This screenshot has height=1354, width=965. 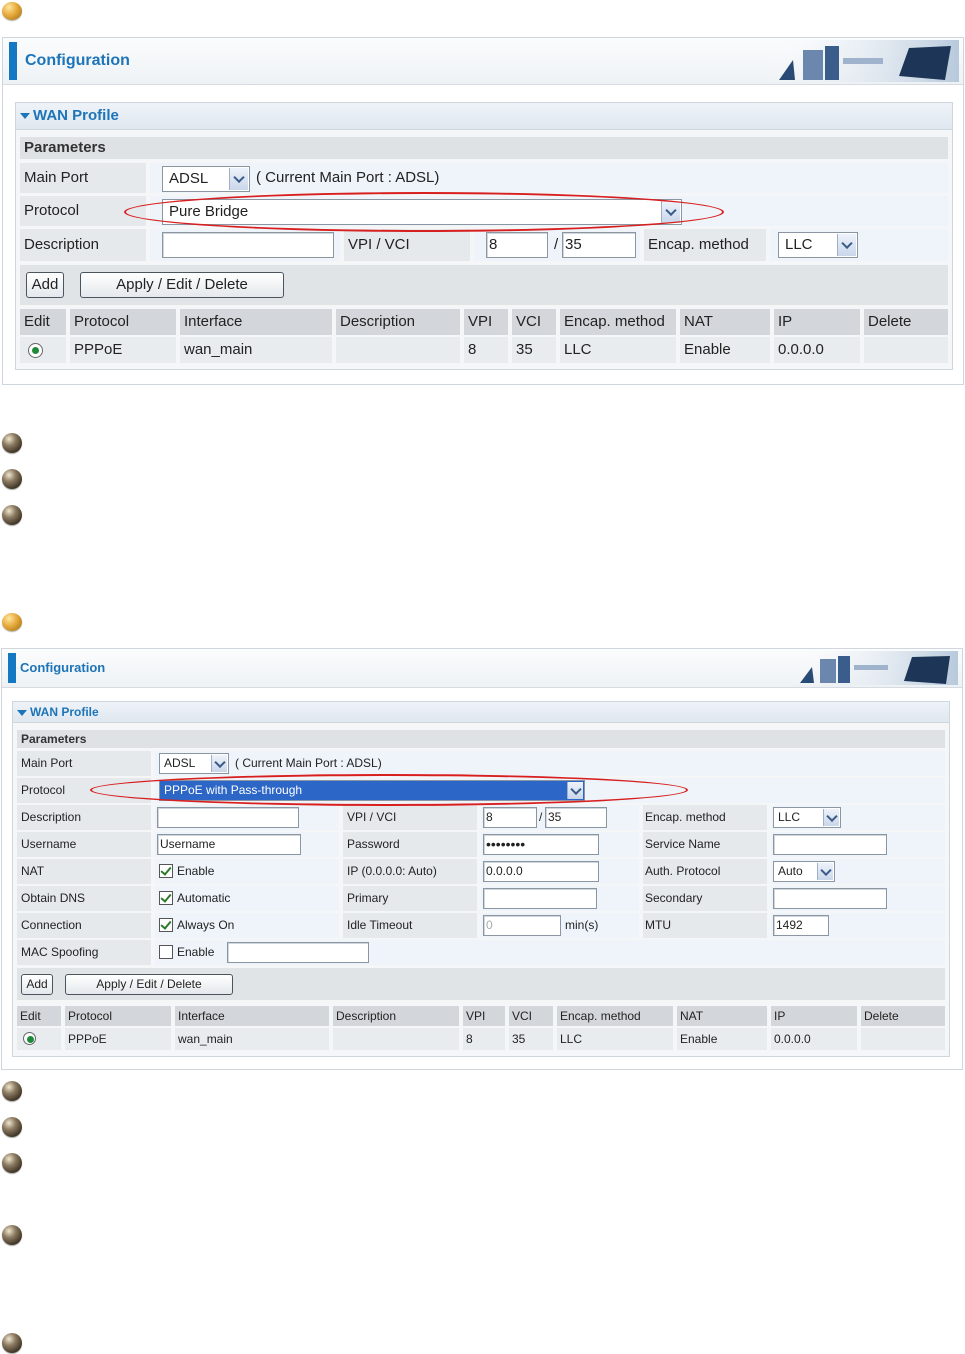 What do you see at coordinates (692, 1016) in the screenshot?
I see `th-nat-text: NAT` at bounding box center [692, 1016].